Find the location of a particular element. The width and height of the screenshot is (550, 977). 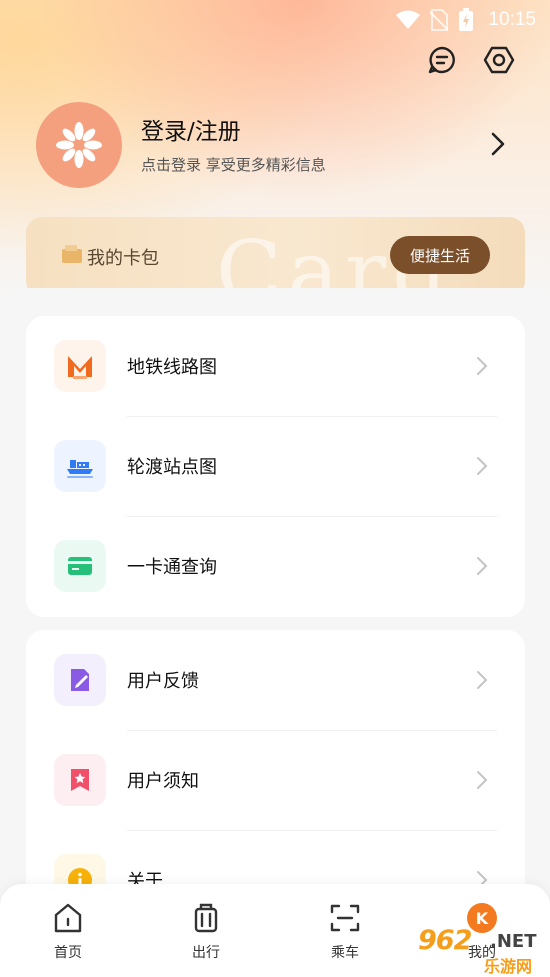

menu-item-card-query: 一卡通查询 is located at coordinates (275, 566).